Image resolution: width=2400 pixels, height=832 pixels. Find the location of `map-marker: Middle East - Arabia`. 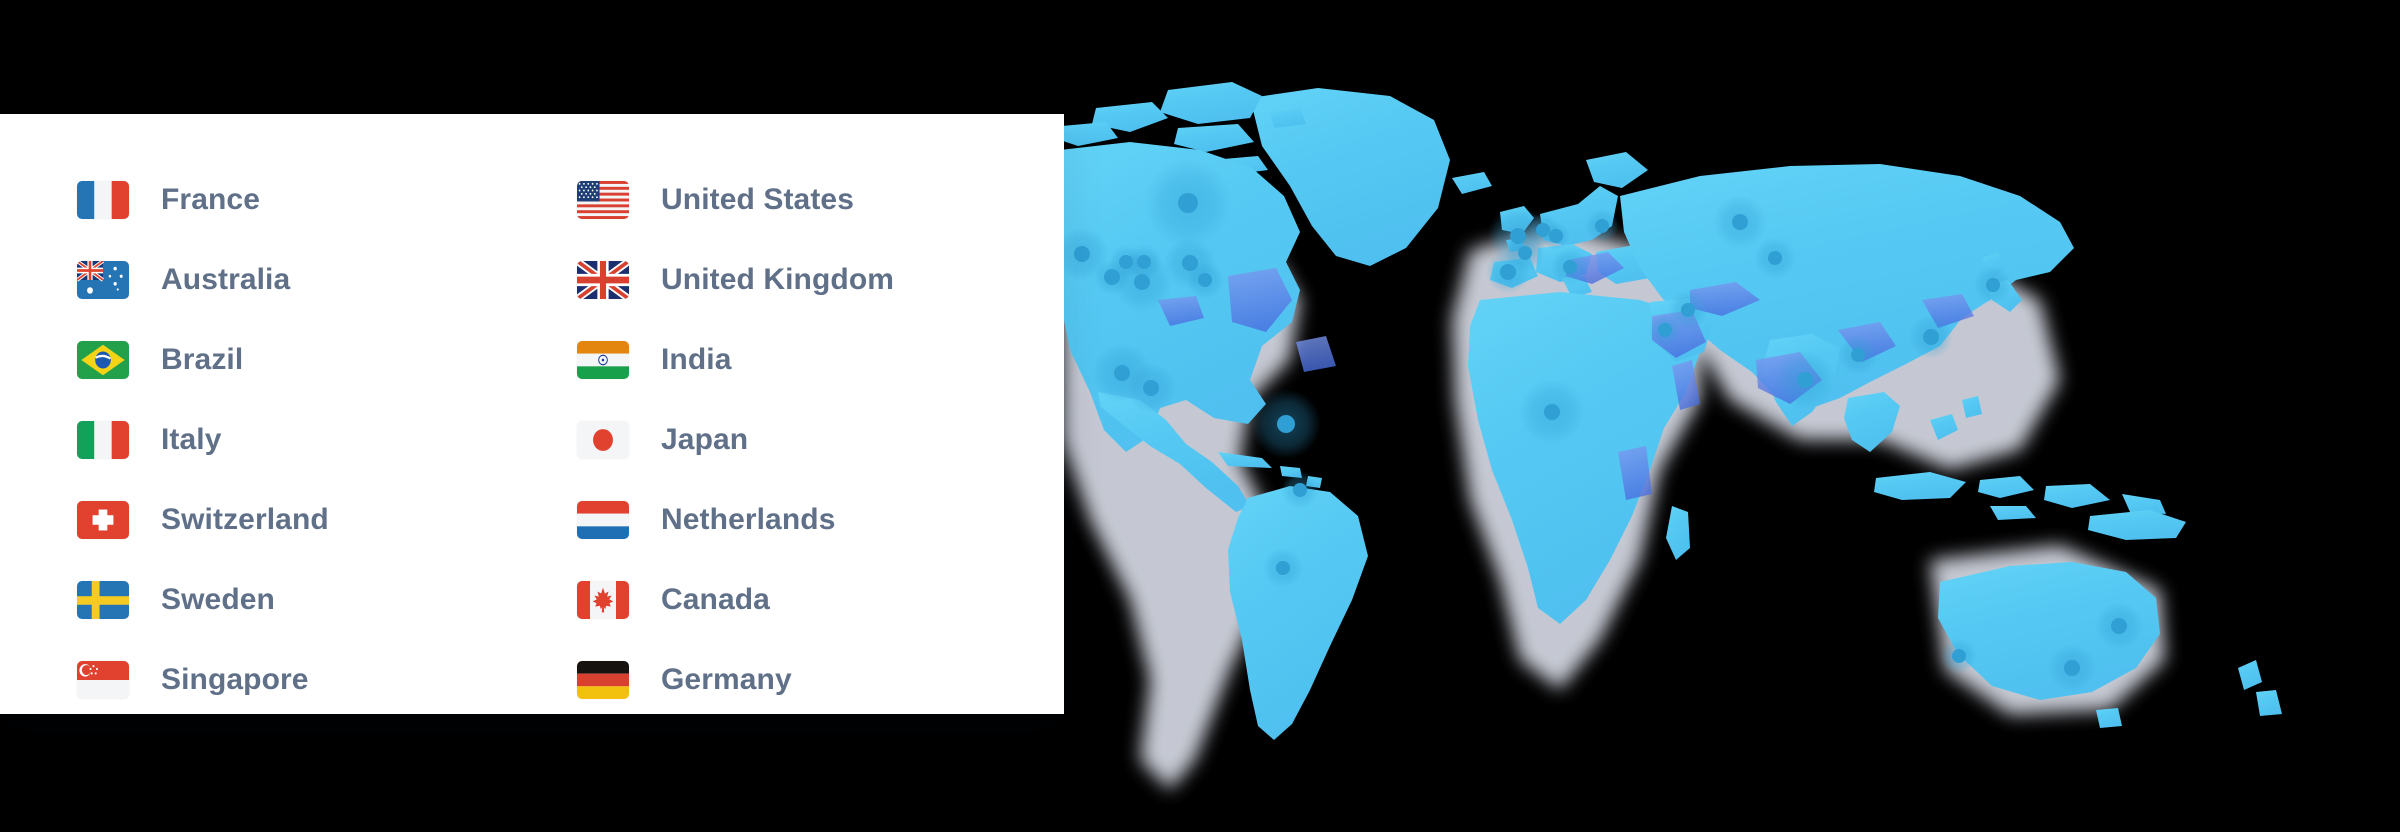

map-marker: Middle East - Arabia is located at coordinates (1665, 330).